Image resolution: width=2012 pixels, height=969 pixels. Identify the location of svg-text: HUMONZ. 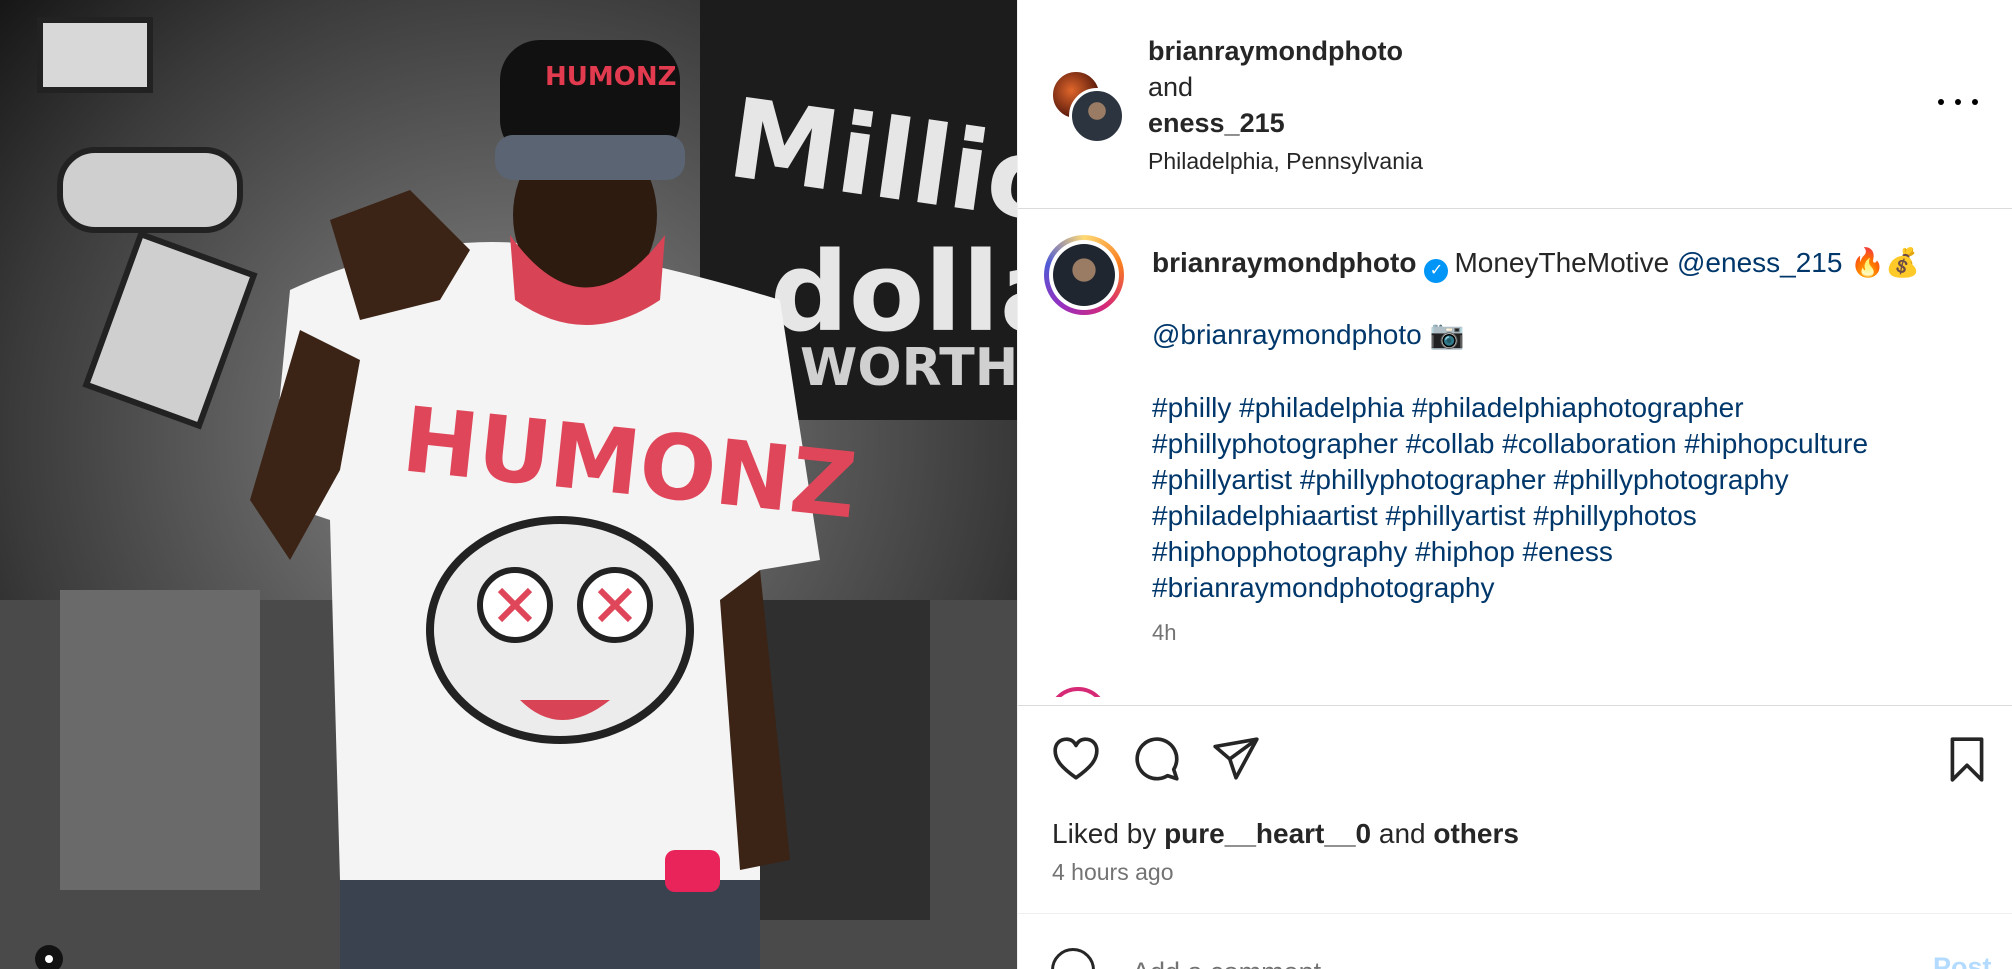
(610, 77).